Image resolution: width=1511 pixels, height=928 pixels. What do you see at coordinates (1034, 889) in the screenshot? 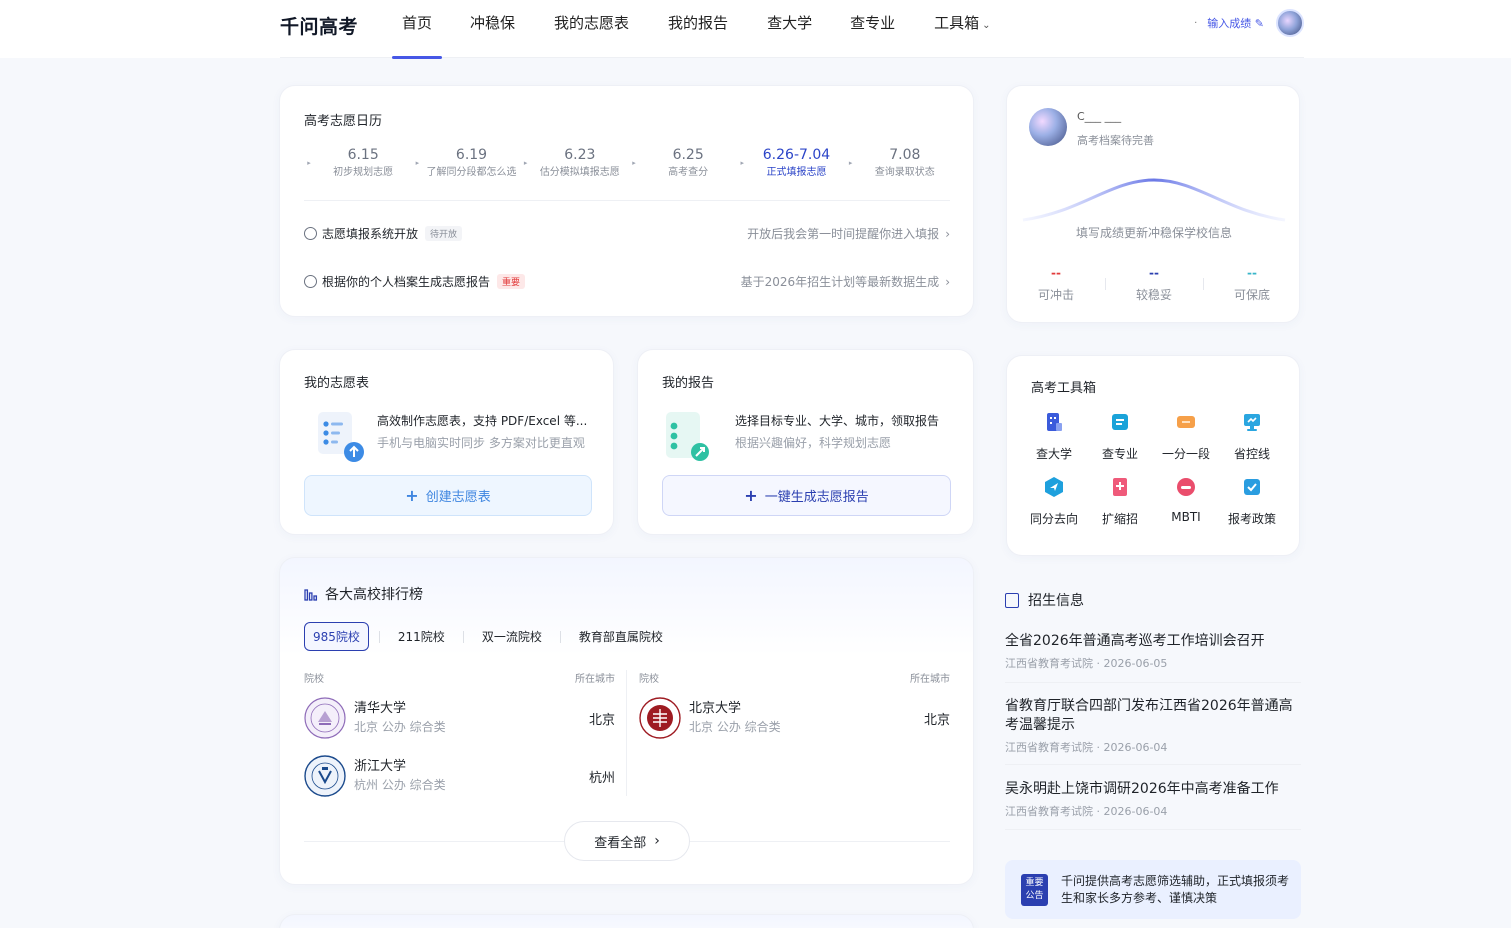
I see `notice-badge: 重要 公告` at bounding box center [1034, 889].